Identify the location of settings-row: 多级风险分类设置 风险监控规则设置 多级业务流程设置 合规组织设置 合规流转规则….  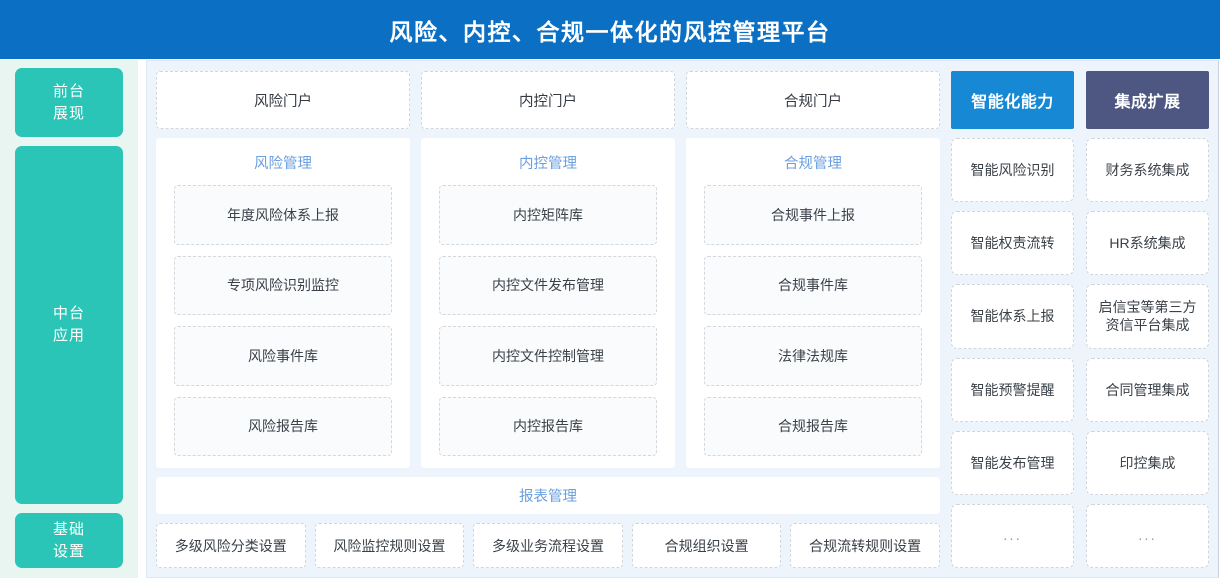
(548, 545).